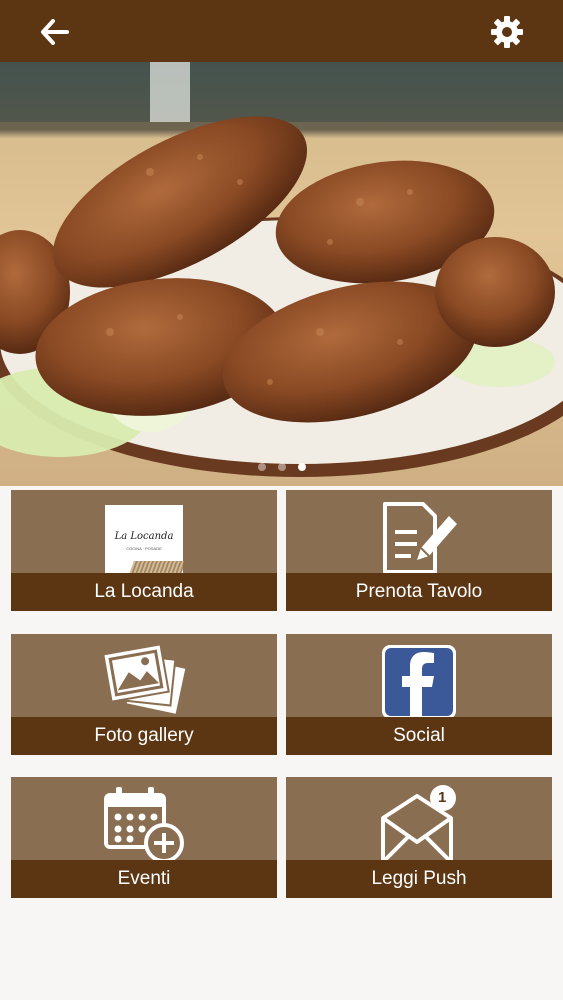 This screenshot has height=1000, width=563. I want to click on tile-eventi: Eventi, so click(144, 837).